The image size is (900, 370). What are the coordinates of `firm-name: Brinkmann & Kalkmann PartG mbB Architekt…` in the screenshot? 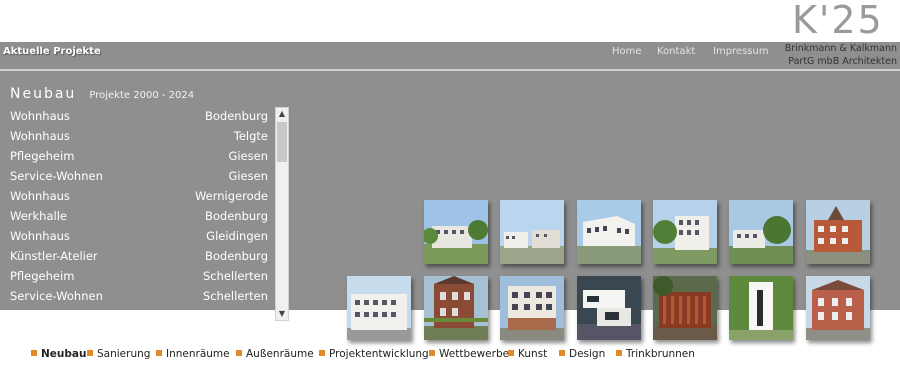 It's located at (841, 55).